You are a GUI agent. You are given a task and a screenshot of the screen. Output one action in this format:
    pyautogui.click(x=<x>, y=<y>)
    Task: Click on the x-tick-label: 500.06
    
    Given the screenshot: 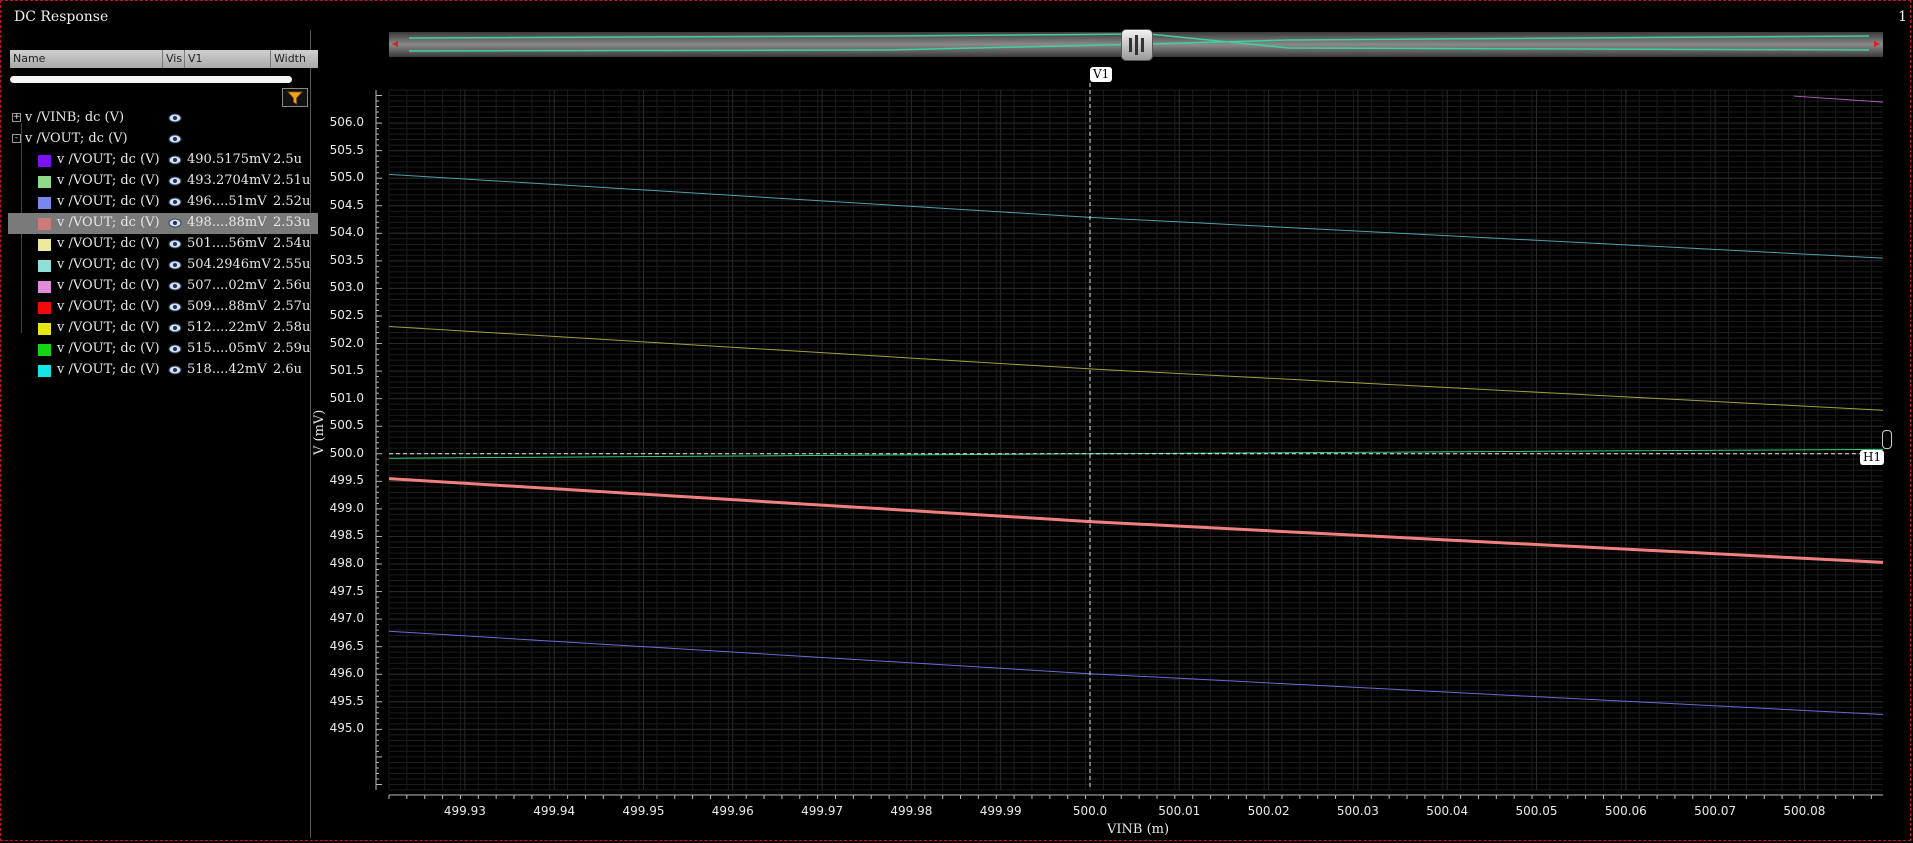 What is the action you would take?
    pyautogui.click(x=1625, y=811)
    